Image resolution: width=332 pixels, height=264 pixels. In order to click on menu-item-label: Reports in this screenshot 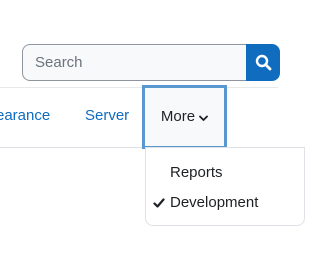, I will do `click(196, 172)`.